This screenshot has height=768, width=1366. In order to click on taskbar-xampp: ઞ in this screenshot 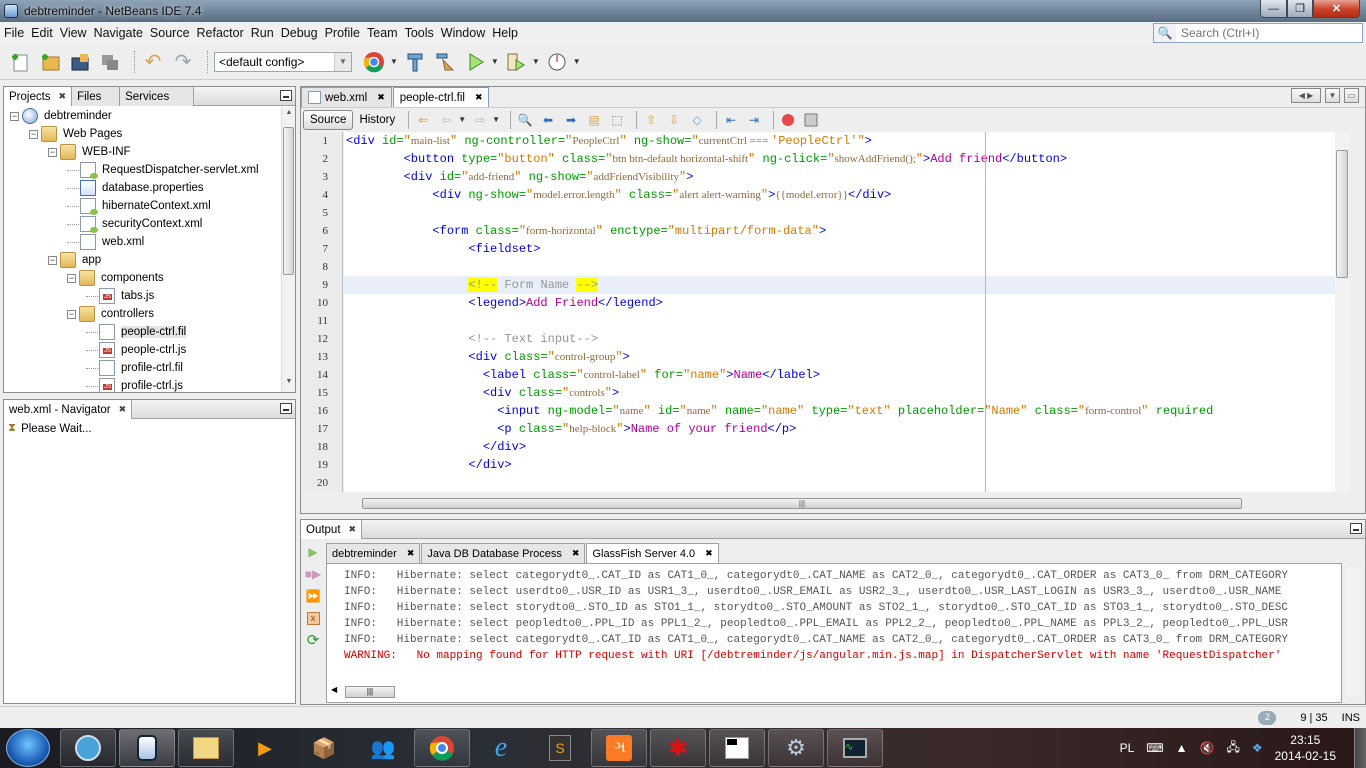, I will do `click(619, 748)`.